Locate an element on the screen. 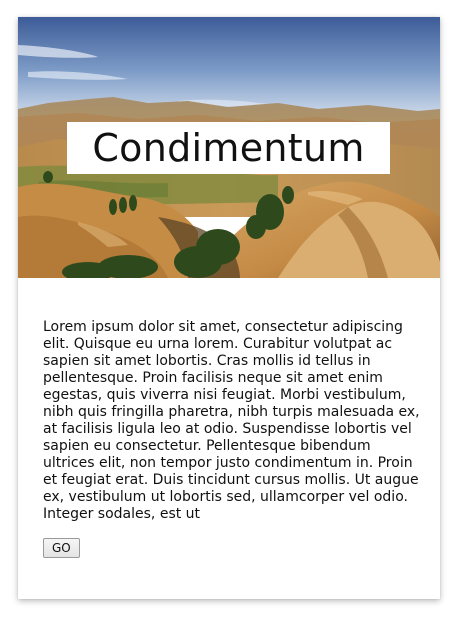  card-title: Condimentum is located at coordinates (228, 148).